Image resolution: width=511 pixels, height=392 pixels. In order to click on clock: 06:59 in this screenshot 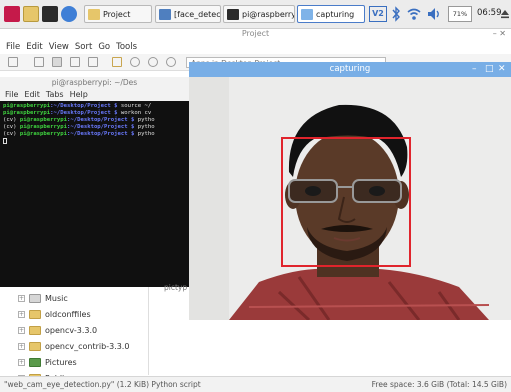, I will do `click(489, 13)`.